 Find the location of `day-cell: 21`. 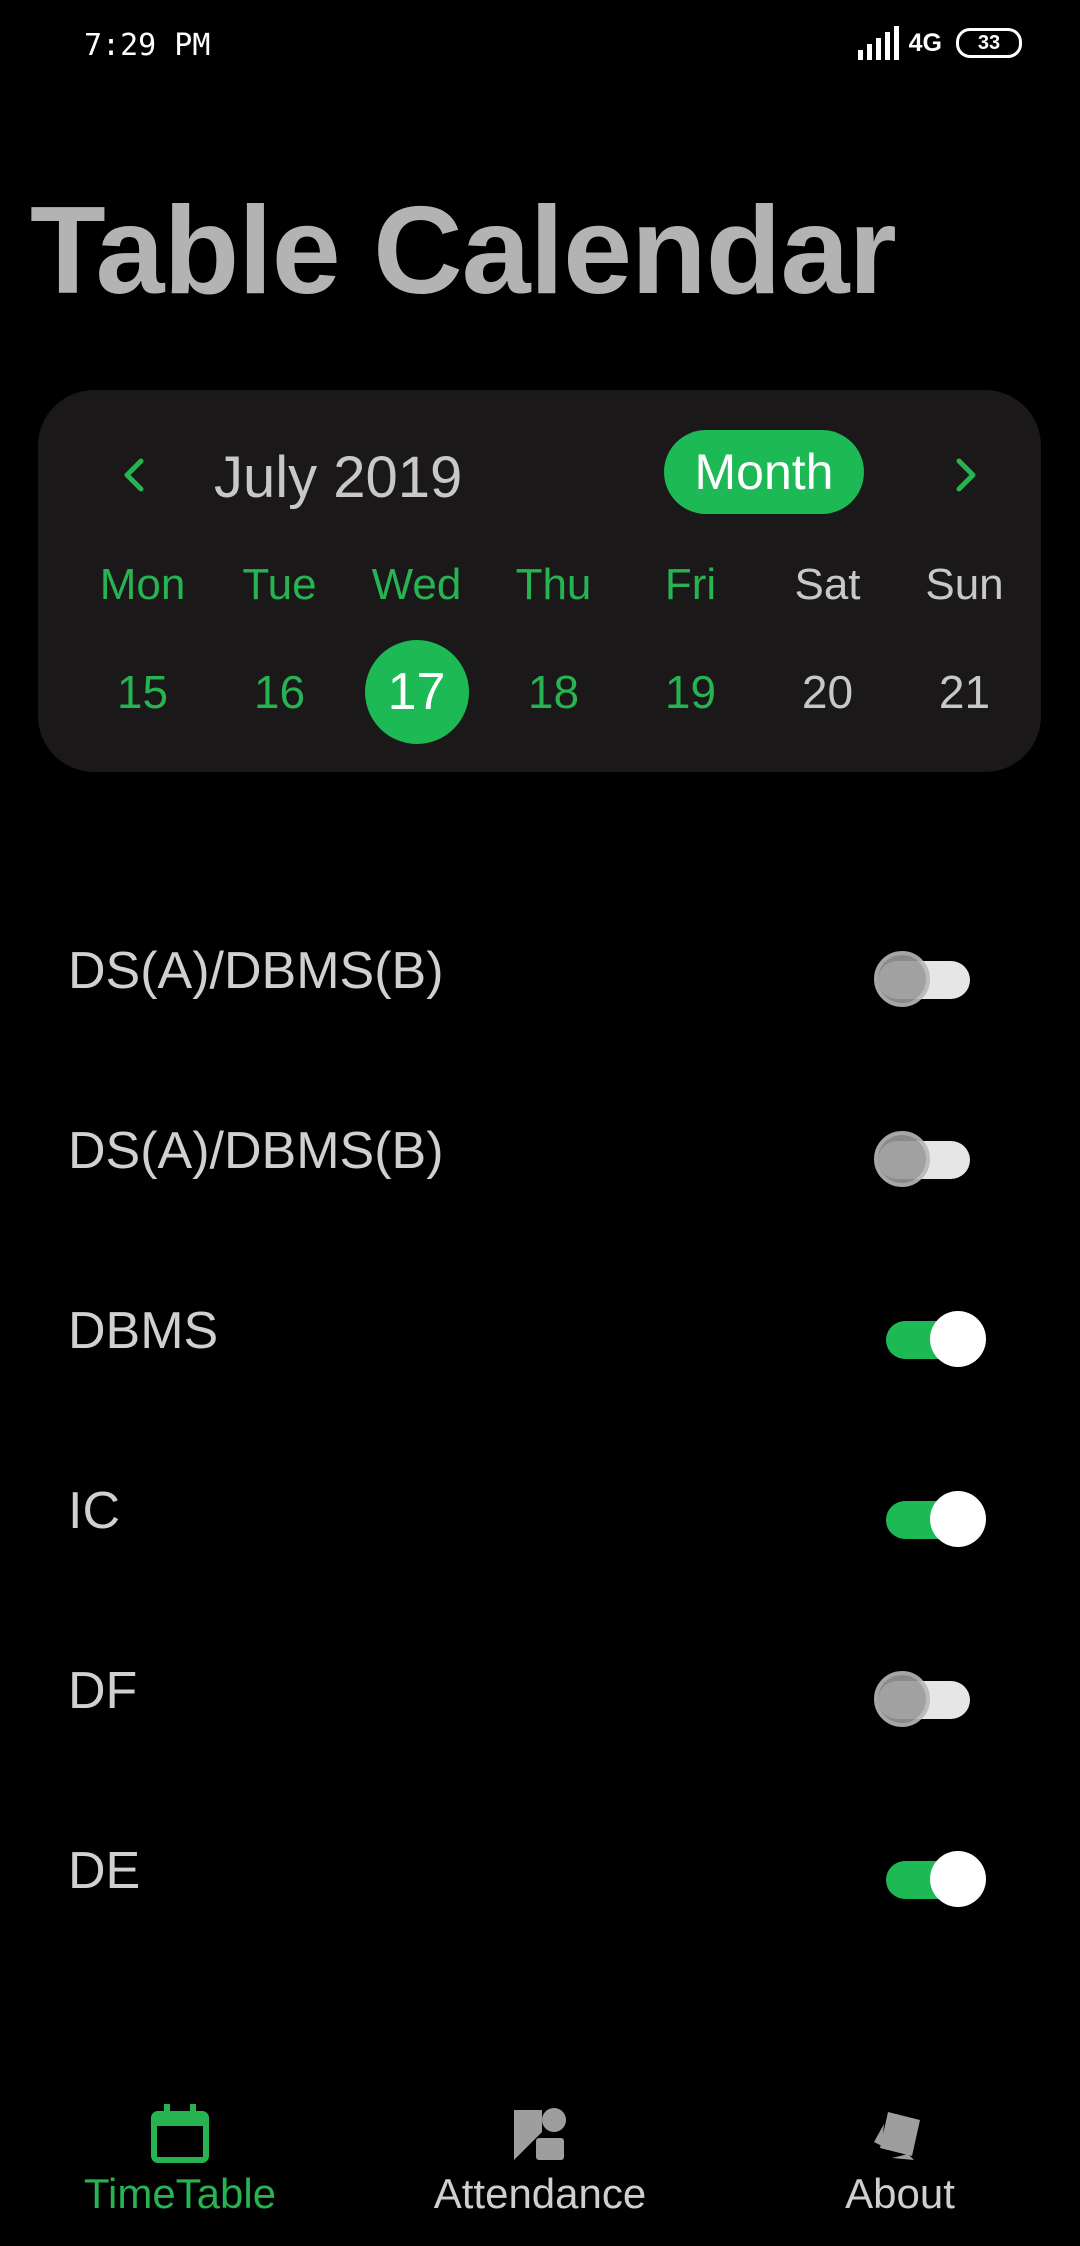

day-cell: 21 is located at coordinates (964, 692).